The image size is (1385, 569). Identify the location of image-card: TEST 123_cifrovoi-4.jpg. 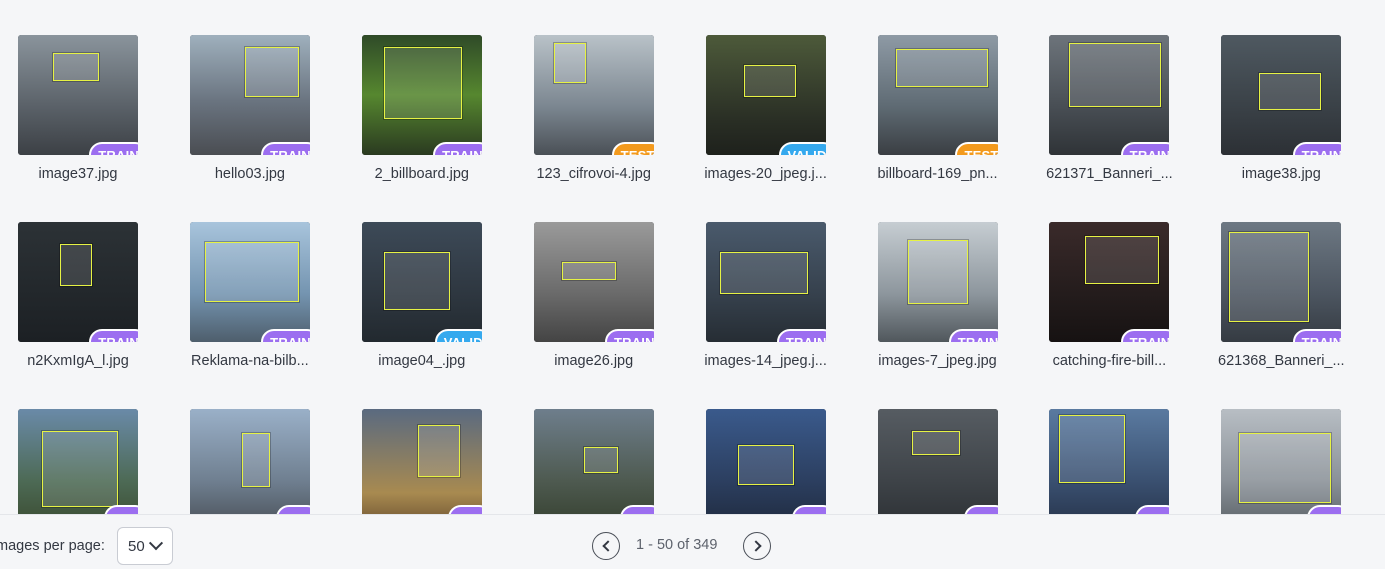
(608, 108).